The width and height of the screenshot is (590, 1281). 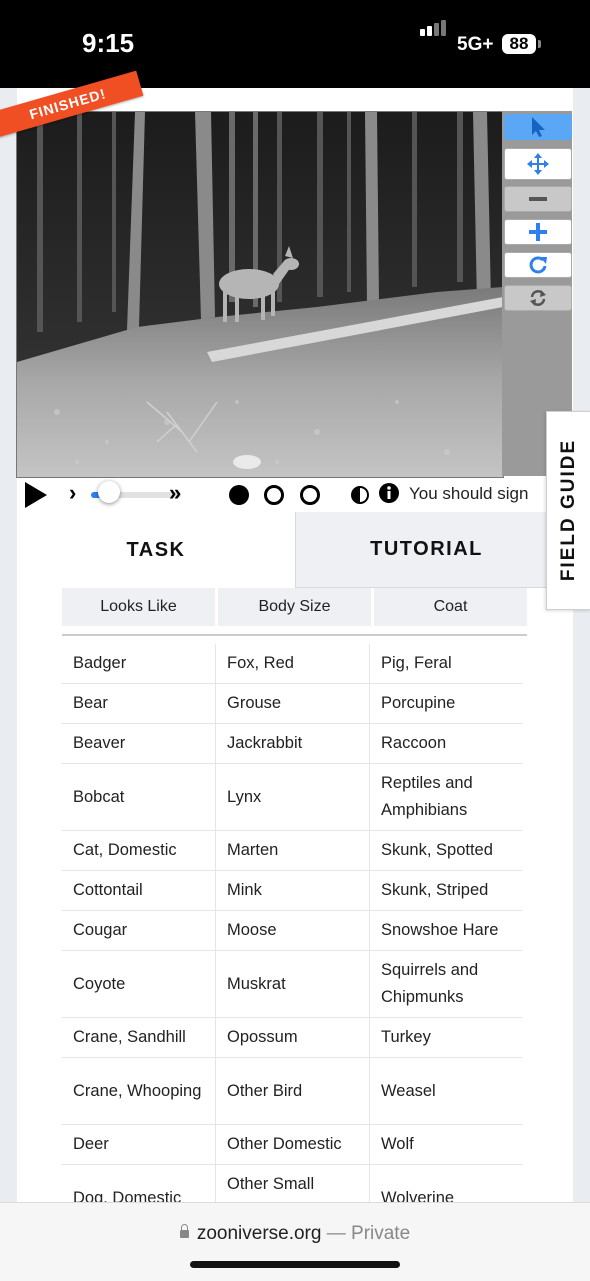 What do you see at coordinates (259, 1233) in the screenshot?
I see `url-domain: zooniverse.org` at bounding box center [259, 1233].